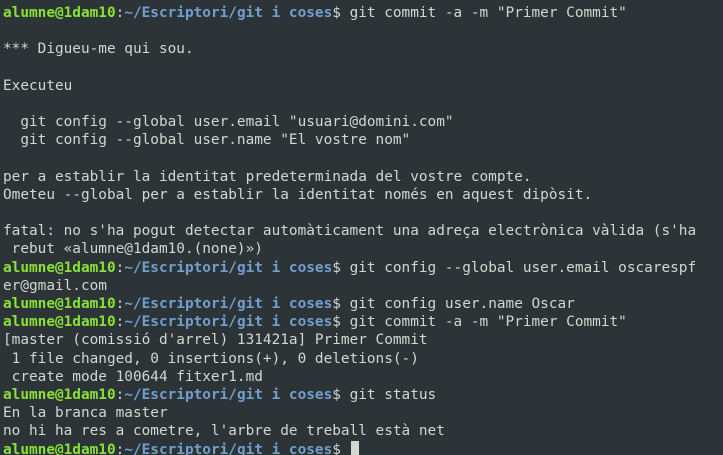 The height and width of the screenshot is (455, 723). What do you see at coordinates (55, 285) in the screenshot?
I see `output-line: er@gmail.com` at bounding box center [55, 285].